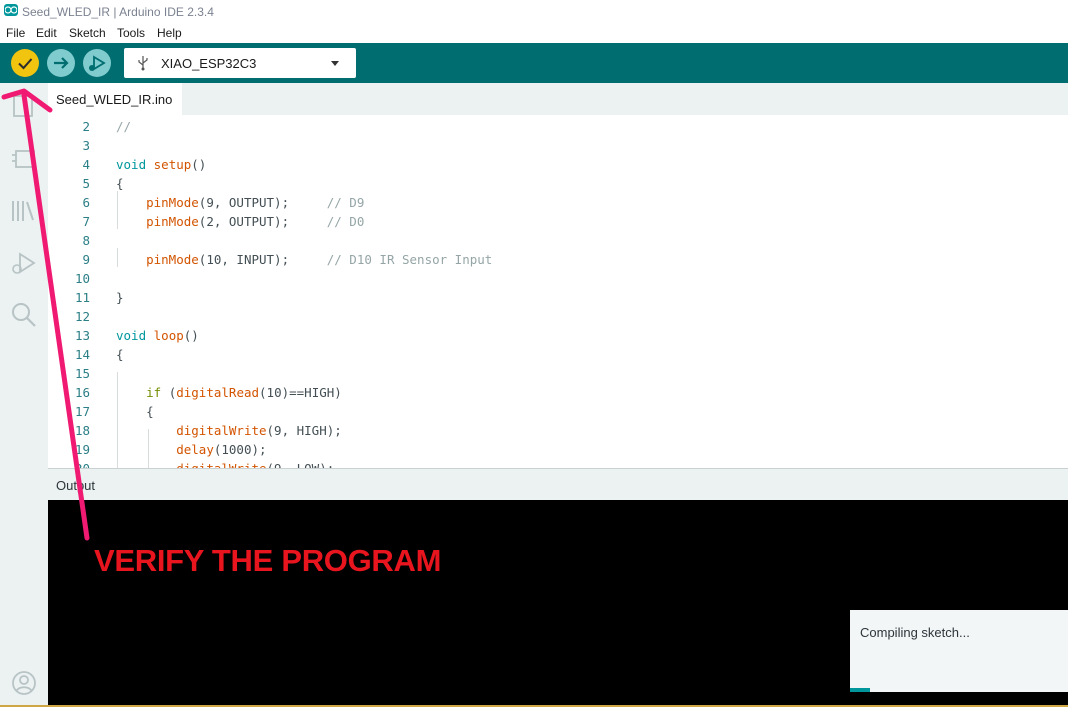 This screenshot has height=707, width=1068. Describe the element at coordinates (558, 316) in the screenshot. I see `code-line: 12` at that location.